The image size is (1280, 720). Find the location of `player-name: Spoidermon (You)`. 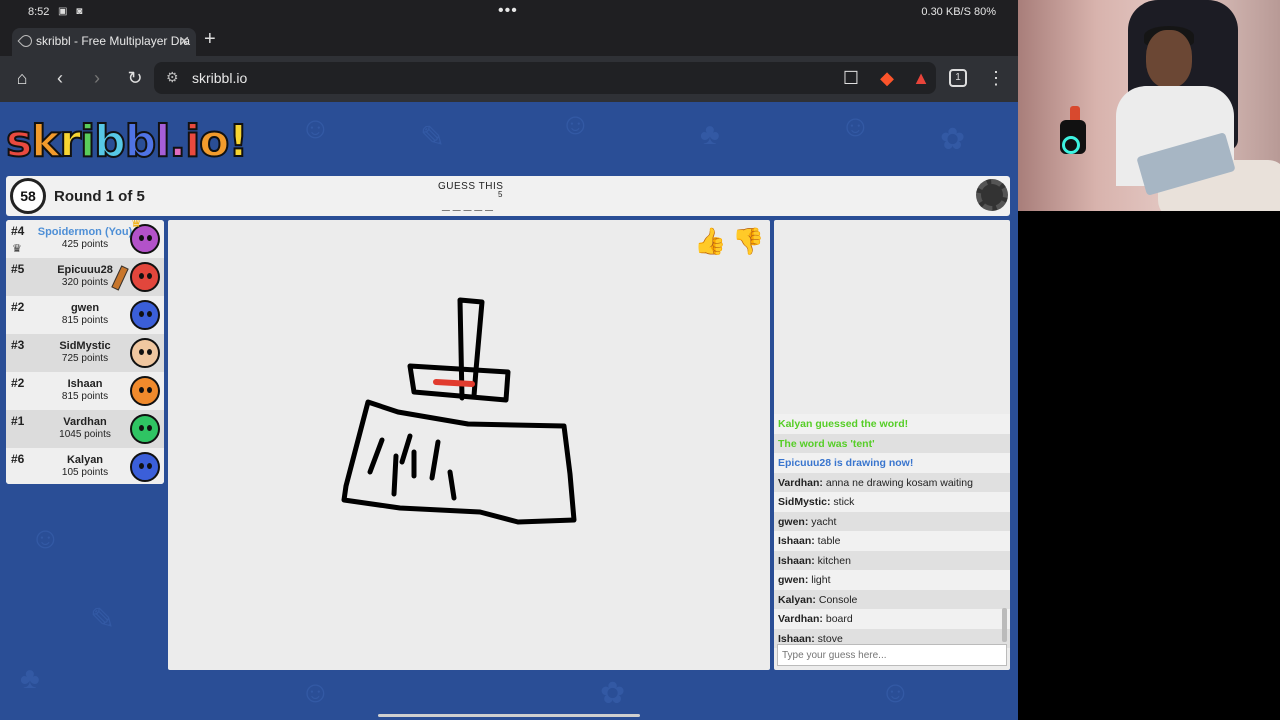

player-name: Spoidermon (You) is located at coordinates (85, 232).